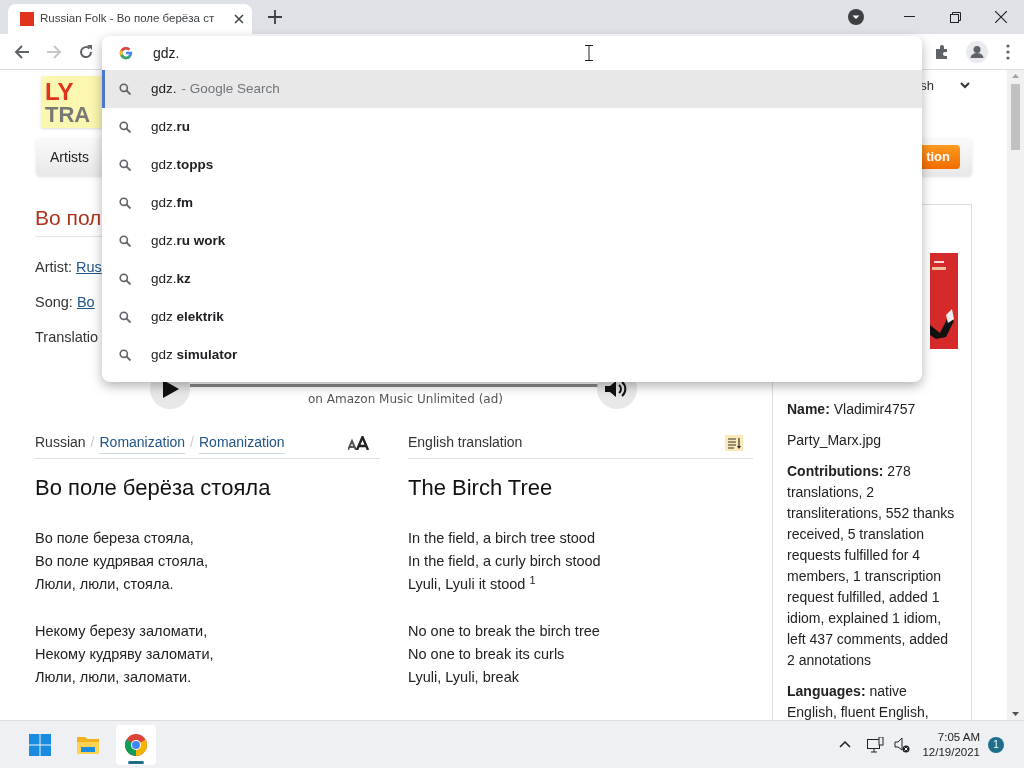  Describe the element at coordinates (171, 389) in the screenshot. I see `play-icon` at that location.